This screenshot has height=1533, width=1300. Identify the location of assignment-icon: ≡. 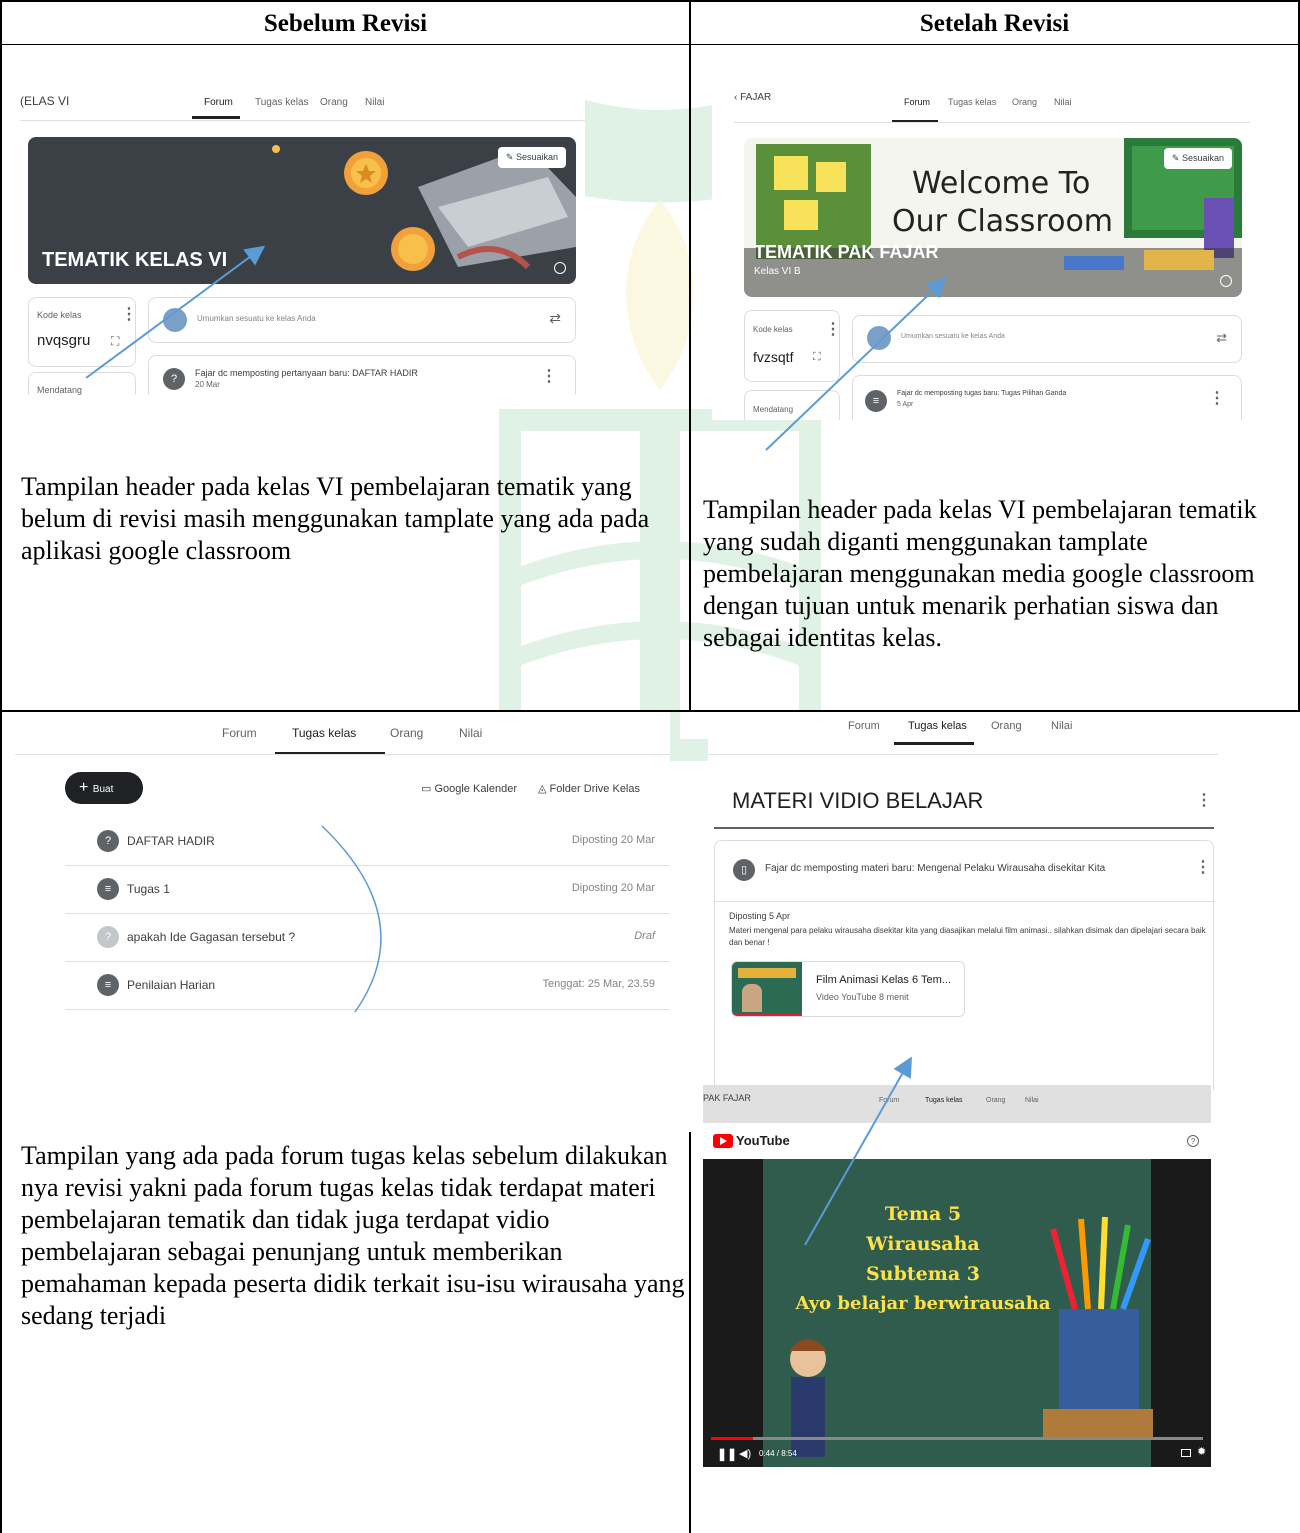
(876, 401).